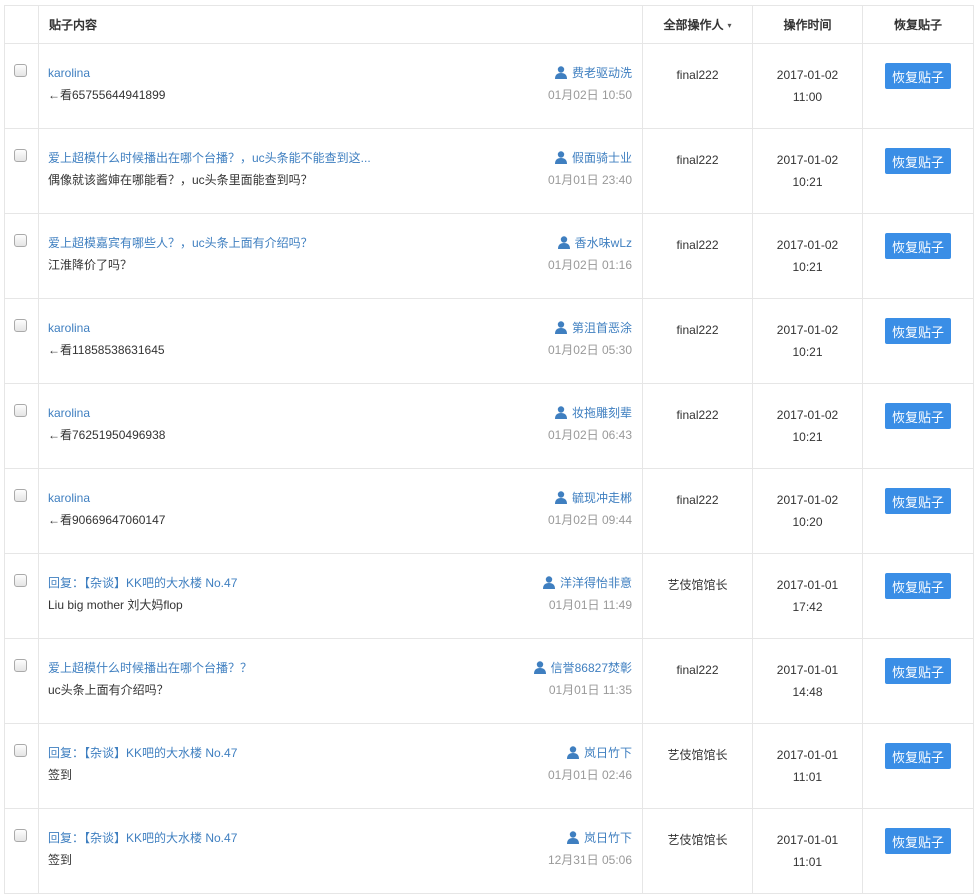  What do you see at coordinates (589, 180) in the screenshot?
I see `post-date: 01月01日 23:40` at bounding box center [589, 180].